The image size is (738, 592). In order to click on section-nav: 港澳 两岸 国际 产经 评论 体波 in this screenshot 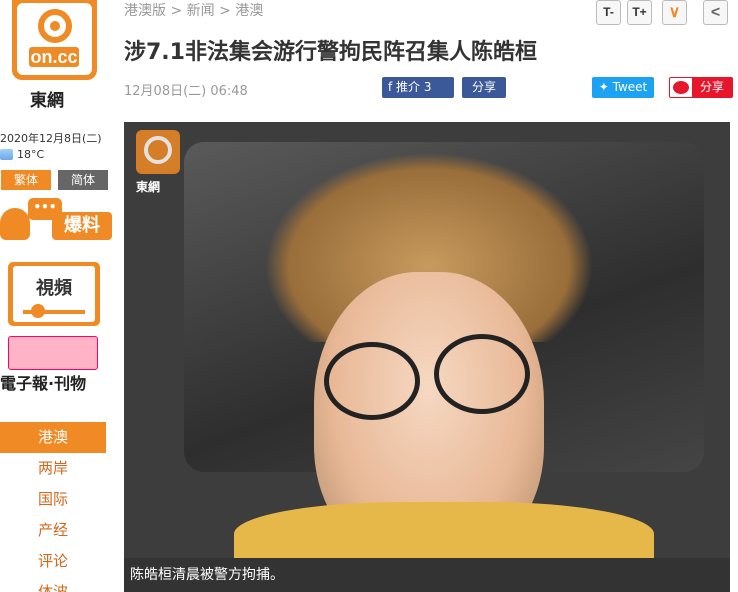, I will do `click(56, 507)`.